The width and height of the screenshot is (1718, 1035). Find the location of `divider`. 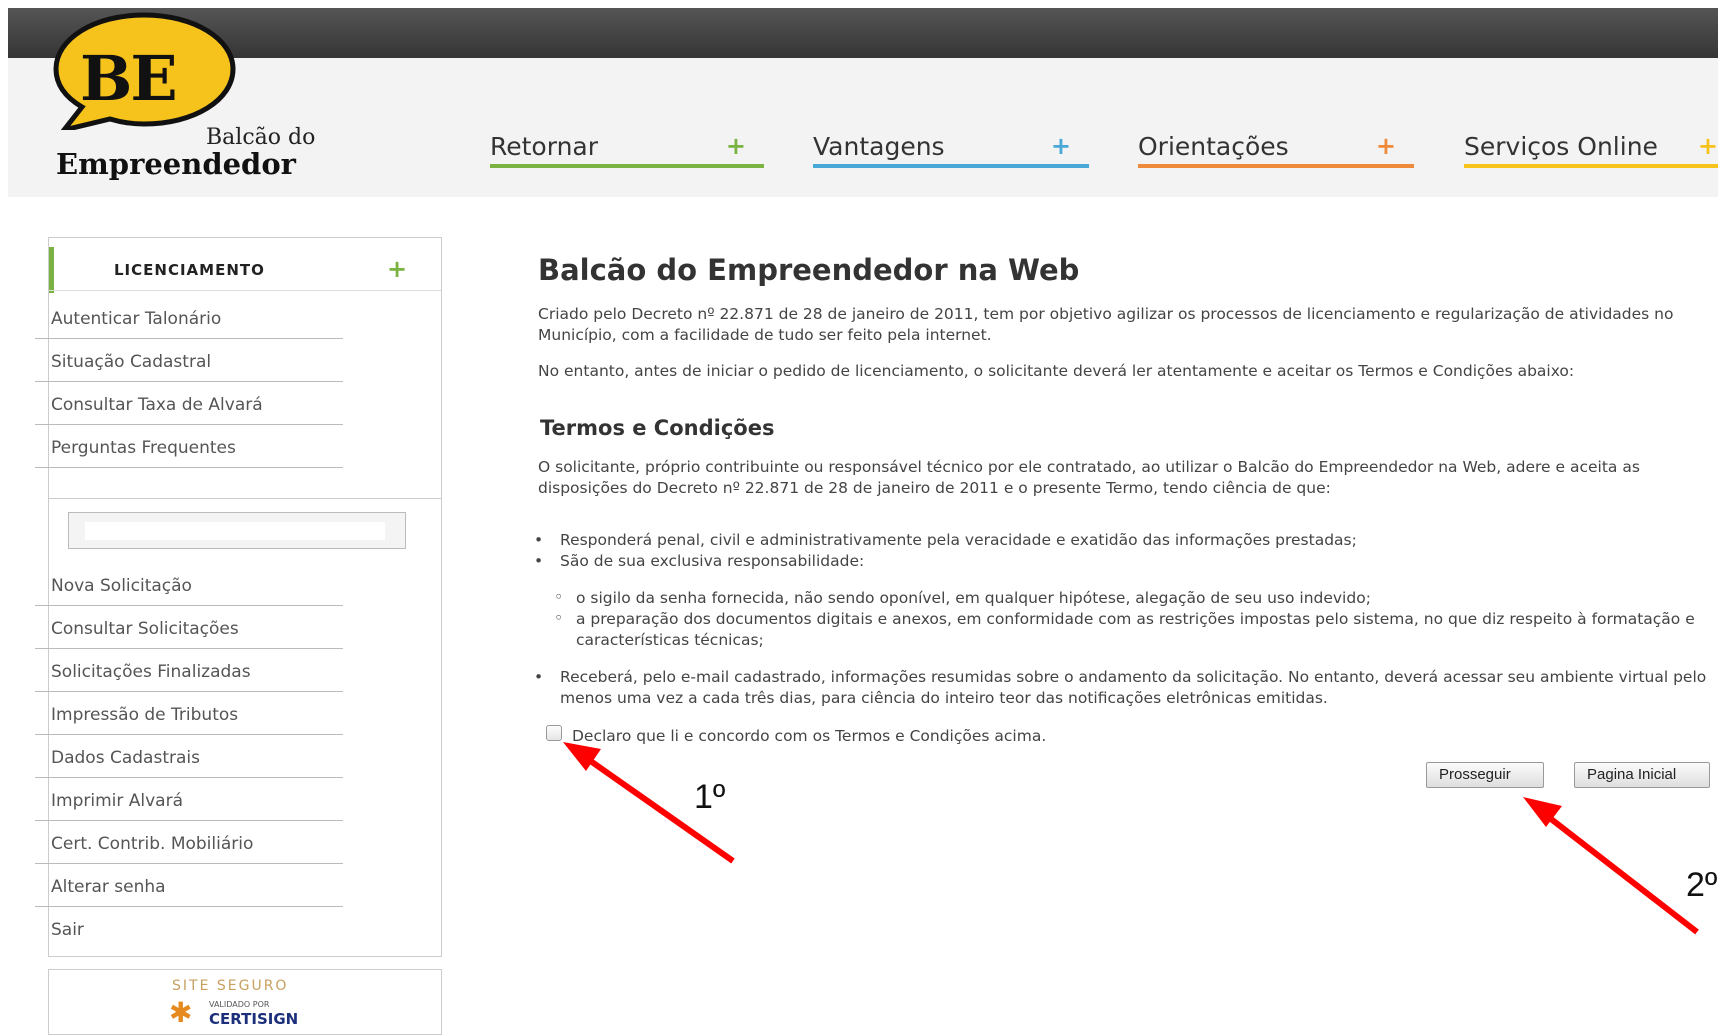

divider is located at coordinates (245, 290).